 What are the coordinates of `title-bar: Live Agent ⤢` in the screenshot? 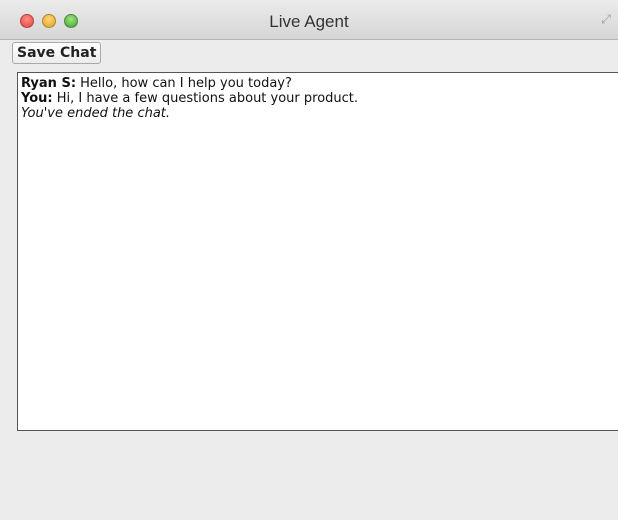 It's located at (309, 20).